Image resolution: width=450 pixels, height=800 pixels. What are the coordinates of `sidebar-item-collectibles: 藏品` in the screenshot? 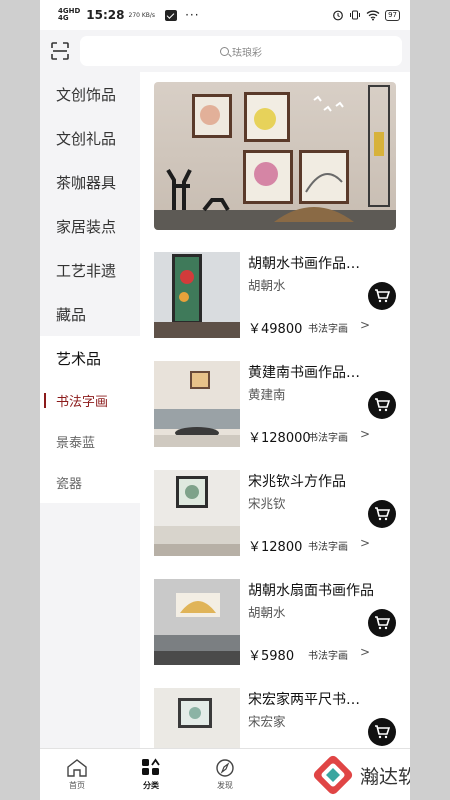 It's located at (90, 314).